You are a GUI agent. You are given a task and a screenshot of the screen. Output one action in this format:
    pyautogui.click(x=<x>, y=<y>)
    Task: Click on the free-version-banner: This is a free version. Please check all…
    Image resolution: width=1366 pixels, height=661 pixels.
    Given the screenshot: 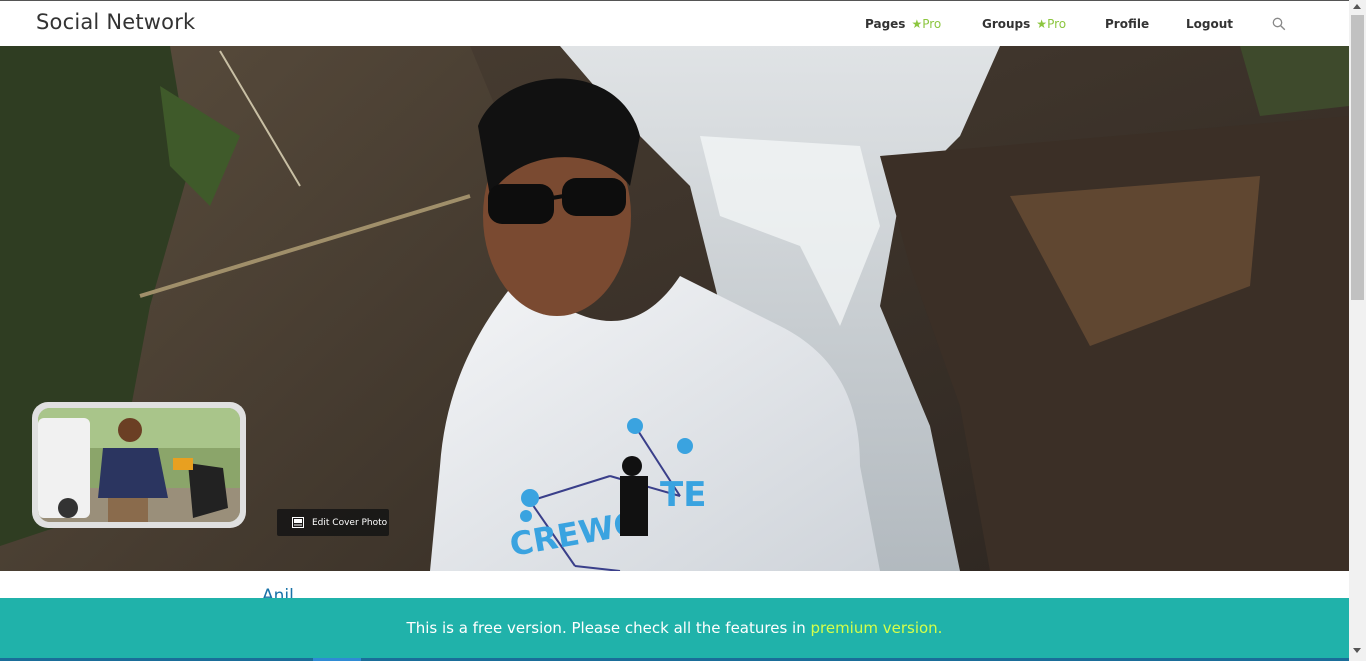 What is the action you would take?
    pyautogui.click(x=674, y=628)
    